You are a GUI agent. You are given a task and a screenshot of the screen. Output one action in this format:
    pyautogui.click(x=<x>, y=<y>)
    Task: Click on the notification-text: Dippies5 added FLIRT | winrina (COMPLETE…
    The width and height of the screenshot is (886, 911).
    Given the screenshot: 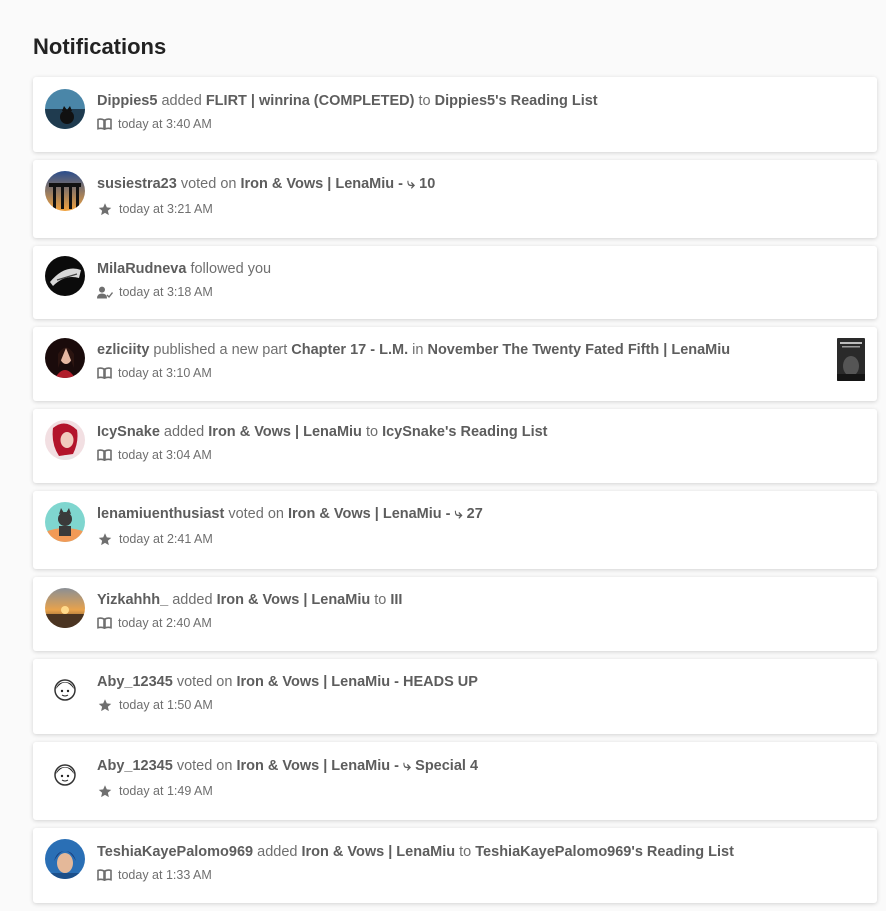 What is the action you would take?
    pyautogui.click(x=482, y=101)
    